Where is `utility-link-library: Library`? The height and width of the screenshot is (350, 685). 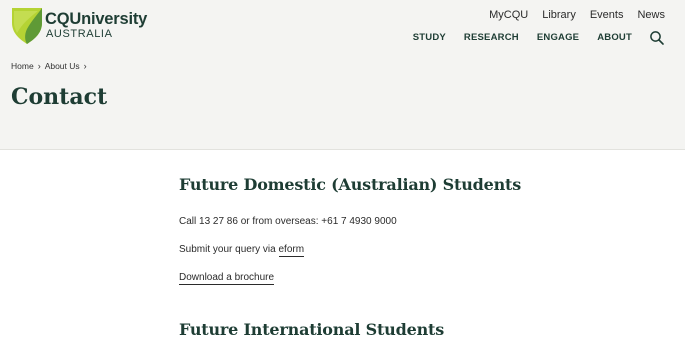 utility-link-library: Library is located at coordinates (559, 15).